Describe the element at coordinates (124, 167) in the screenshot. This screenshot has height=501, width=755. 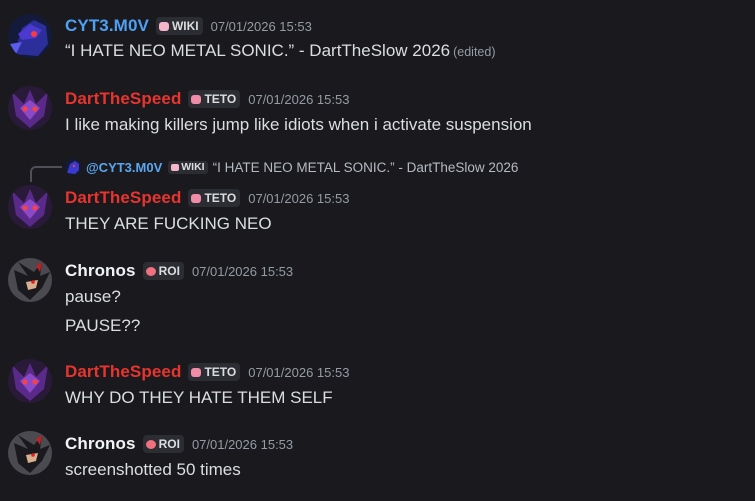
I see `reply-username: @CYT3.M0V` at that location.